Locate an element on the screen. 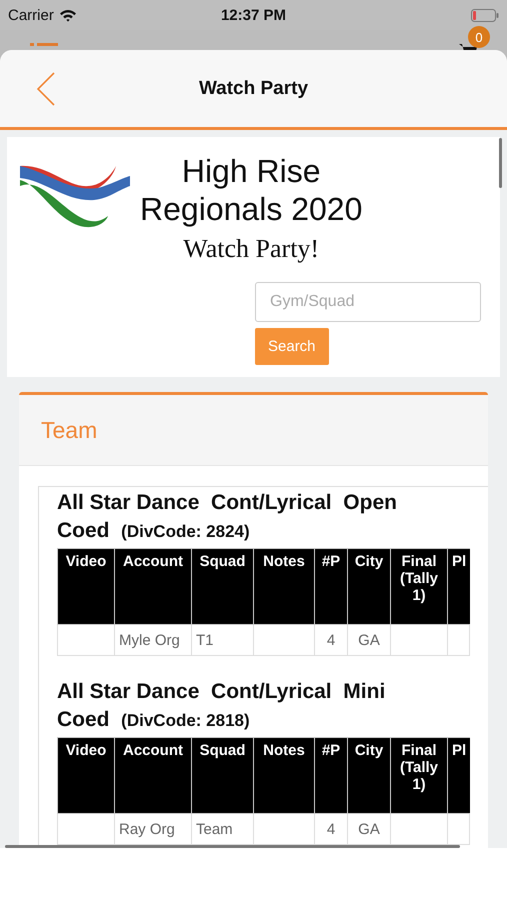 The image size is (507, 900). carrier-label: Carrier is located at coordinates (31, 15).